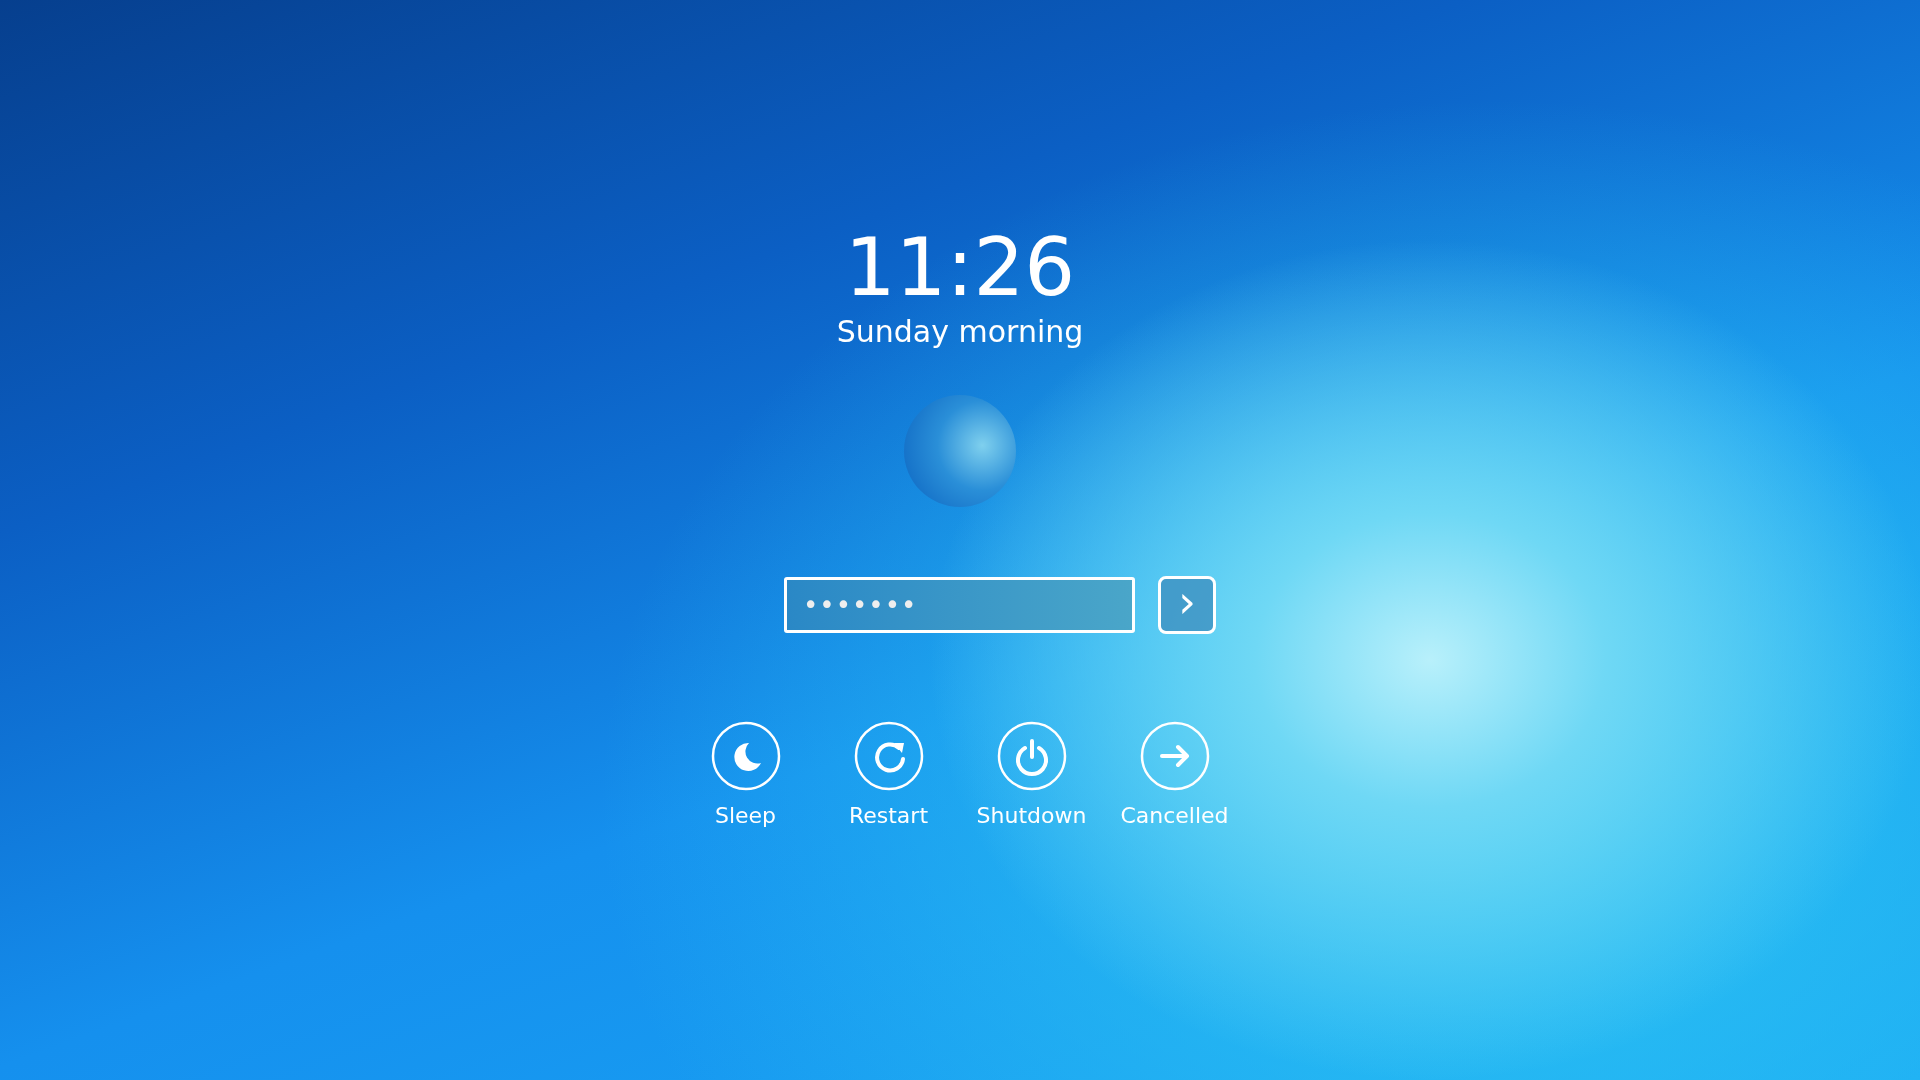 This screenshot has height=1080, width=1920. I want to click on moon-icon, so click(745, 756).